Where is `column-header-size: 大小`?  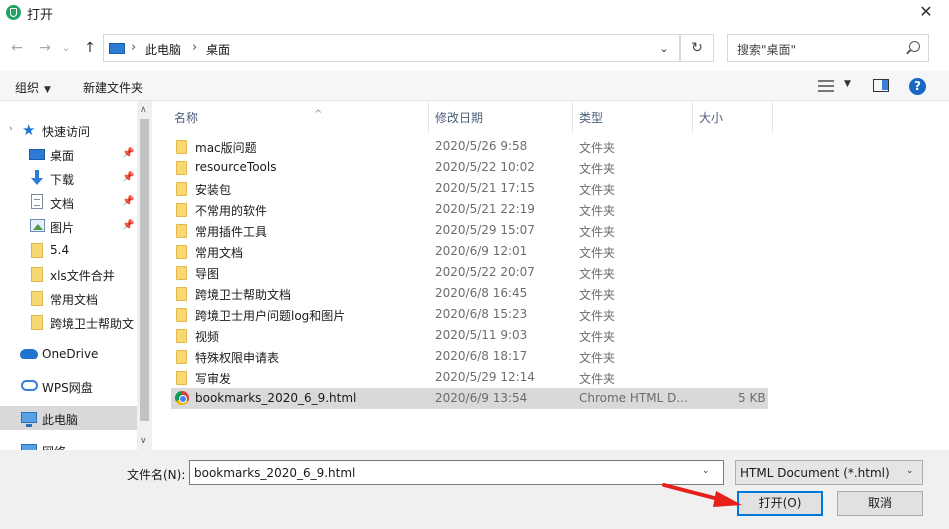
column-header-size: 大小 is located at coordinates (732, 116).